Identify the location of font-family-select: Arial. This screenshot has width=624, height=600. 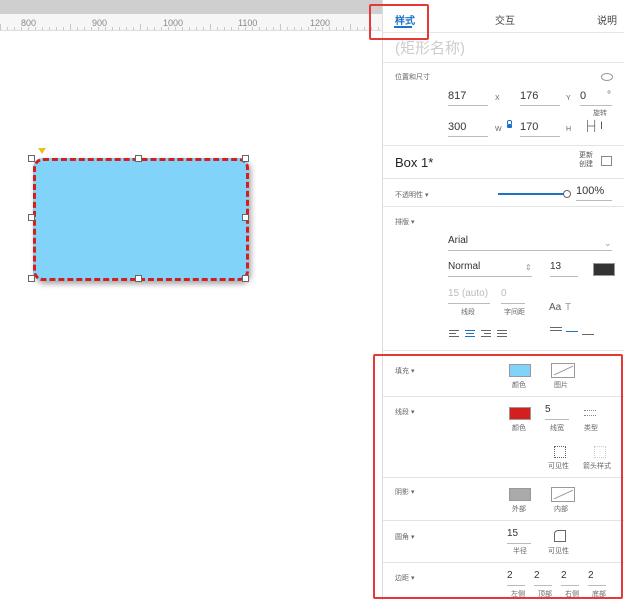
(530, 243).